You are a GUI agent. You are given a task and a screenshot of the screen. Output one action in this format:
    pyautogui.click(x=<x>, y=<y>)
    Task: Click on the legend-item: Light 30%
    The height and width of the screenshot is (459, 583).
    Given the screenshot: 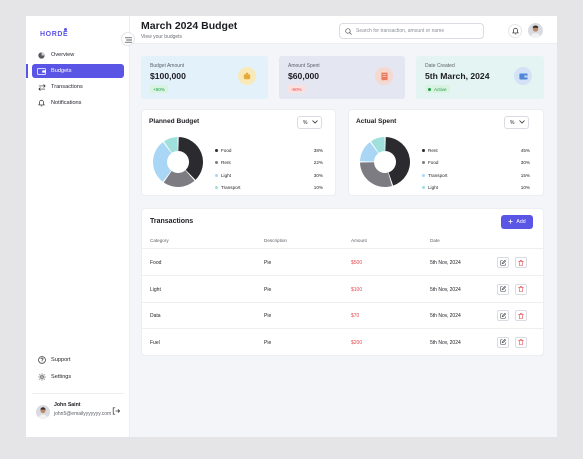 What is the action you would take?
    pyautogui.click(x=269, y=175)
    